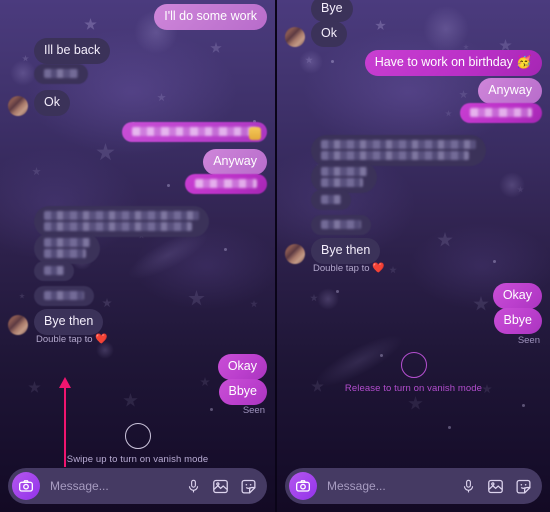  I want to click on vanish-mode-indicator: Swipe up to turn on vanish mode, so click(137, 444).